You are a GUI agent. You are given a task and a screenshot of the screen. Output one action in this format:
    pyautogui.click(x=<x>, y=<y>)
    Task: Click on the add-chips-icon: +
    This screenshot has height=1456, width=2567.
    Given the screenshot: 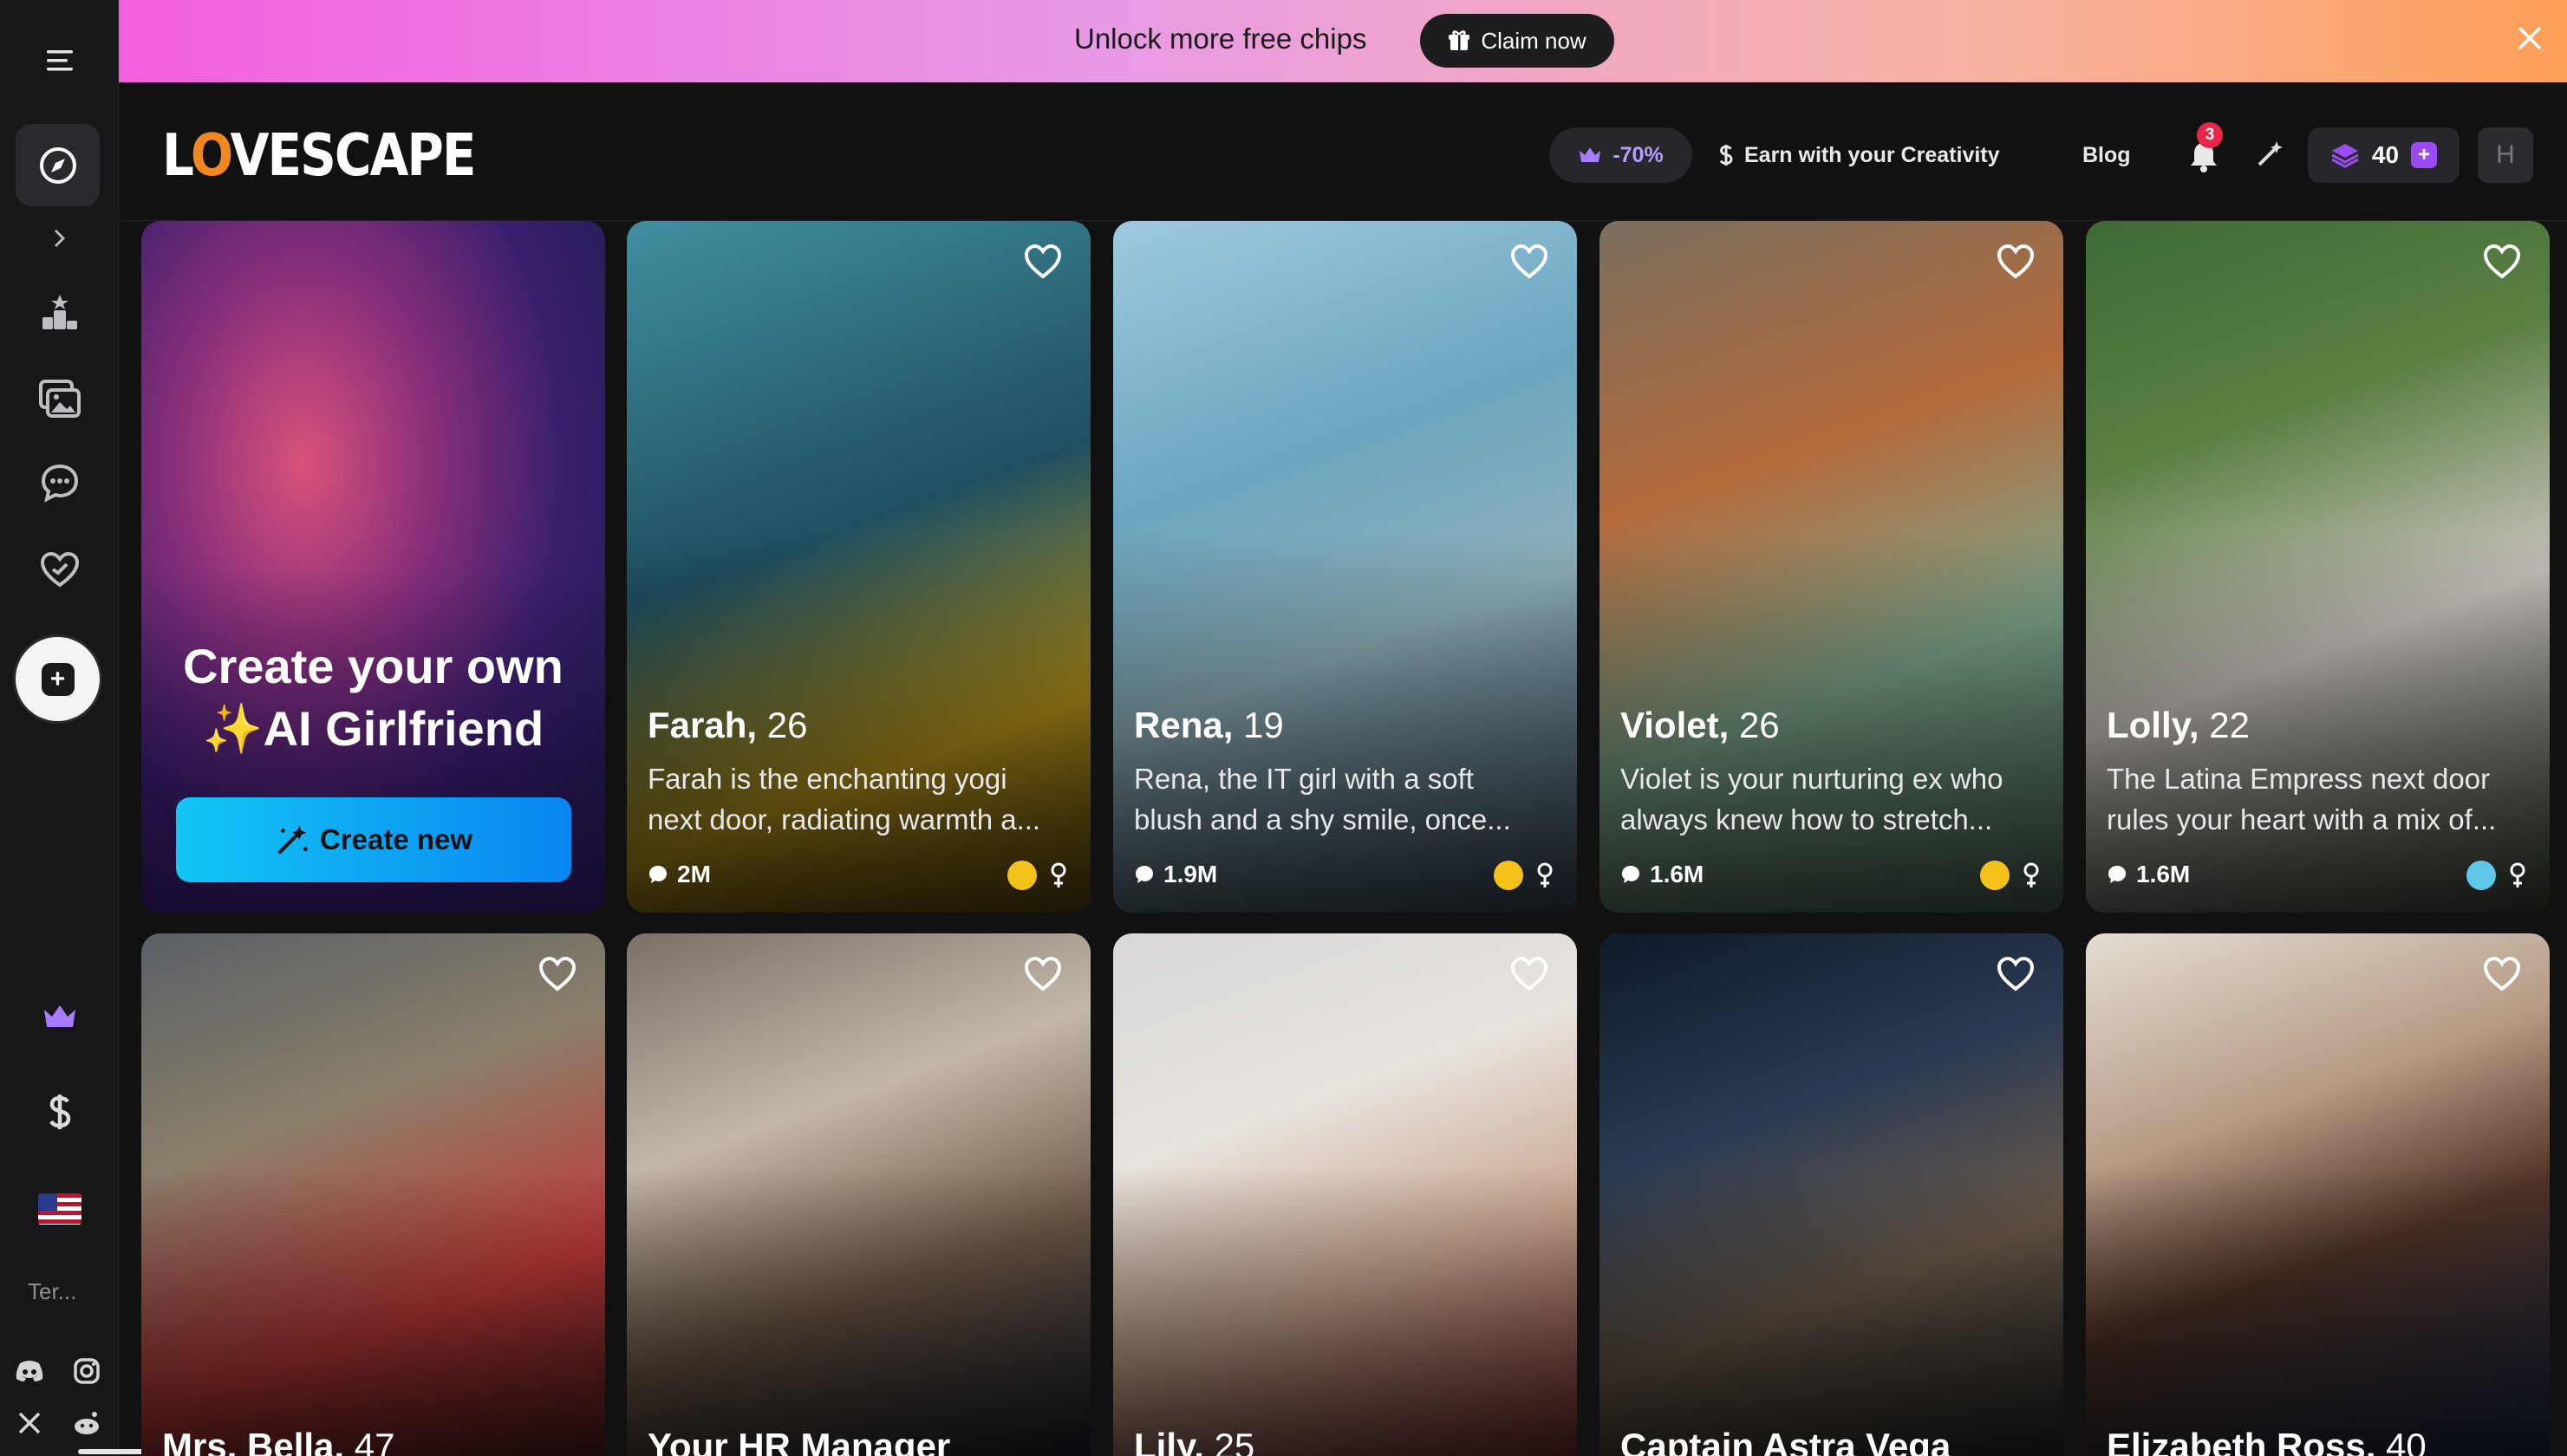 What is the action you would take?
    pyautogui.click(x=2424, y=155)
    